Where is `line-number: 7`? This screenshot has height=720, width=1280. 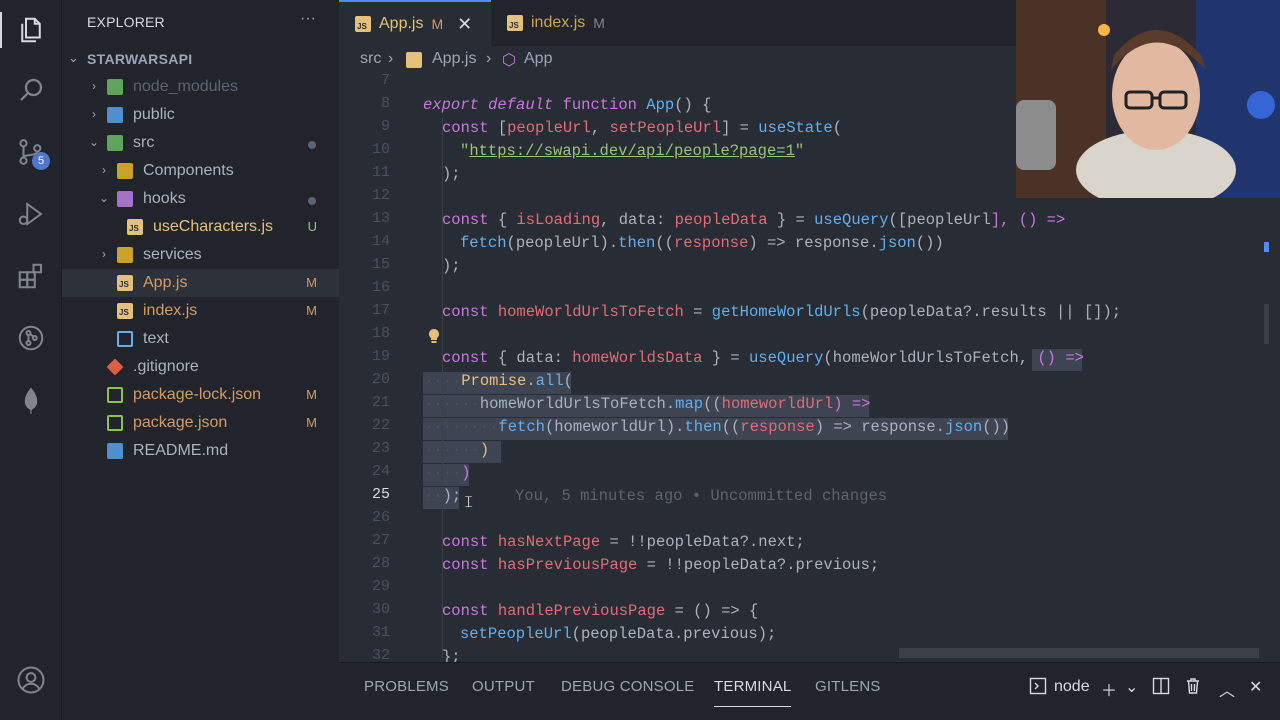
line-number: 7 is located at coordinates (385, 80).